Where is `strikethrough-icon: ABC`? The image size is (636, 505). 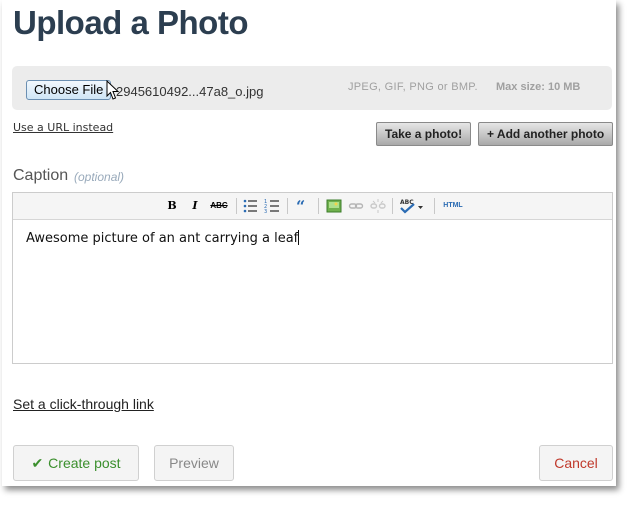
strikethrough-icon: ABC is located at coordinates (219, 206).